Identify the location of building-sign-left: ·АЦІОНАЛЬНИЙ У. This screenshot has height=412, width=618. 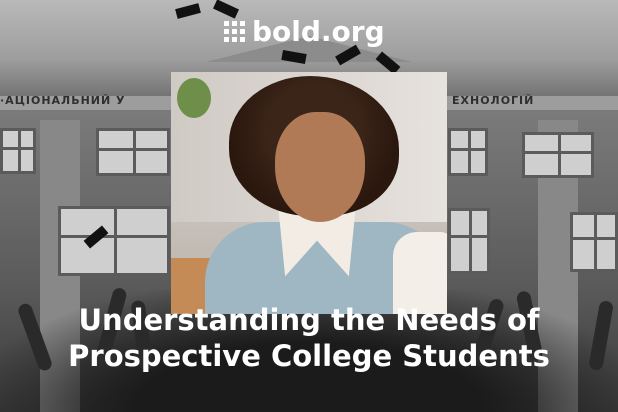
(63, 100).